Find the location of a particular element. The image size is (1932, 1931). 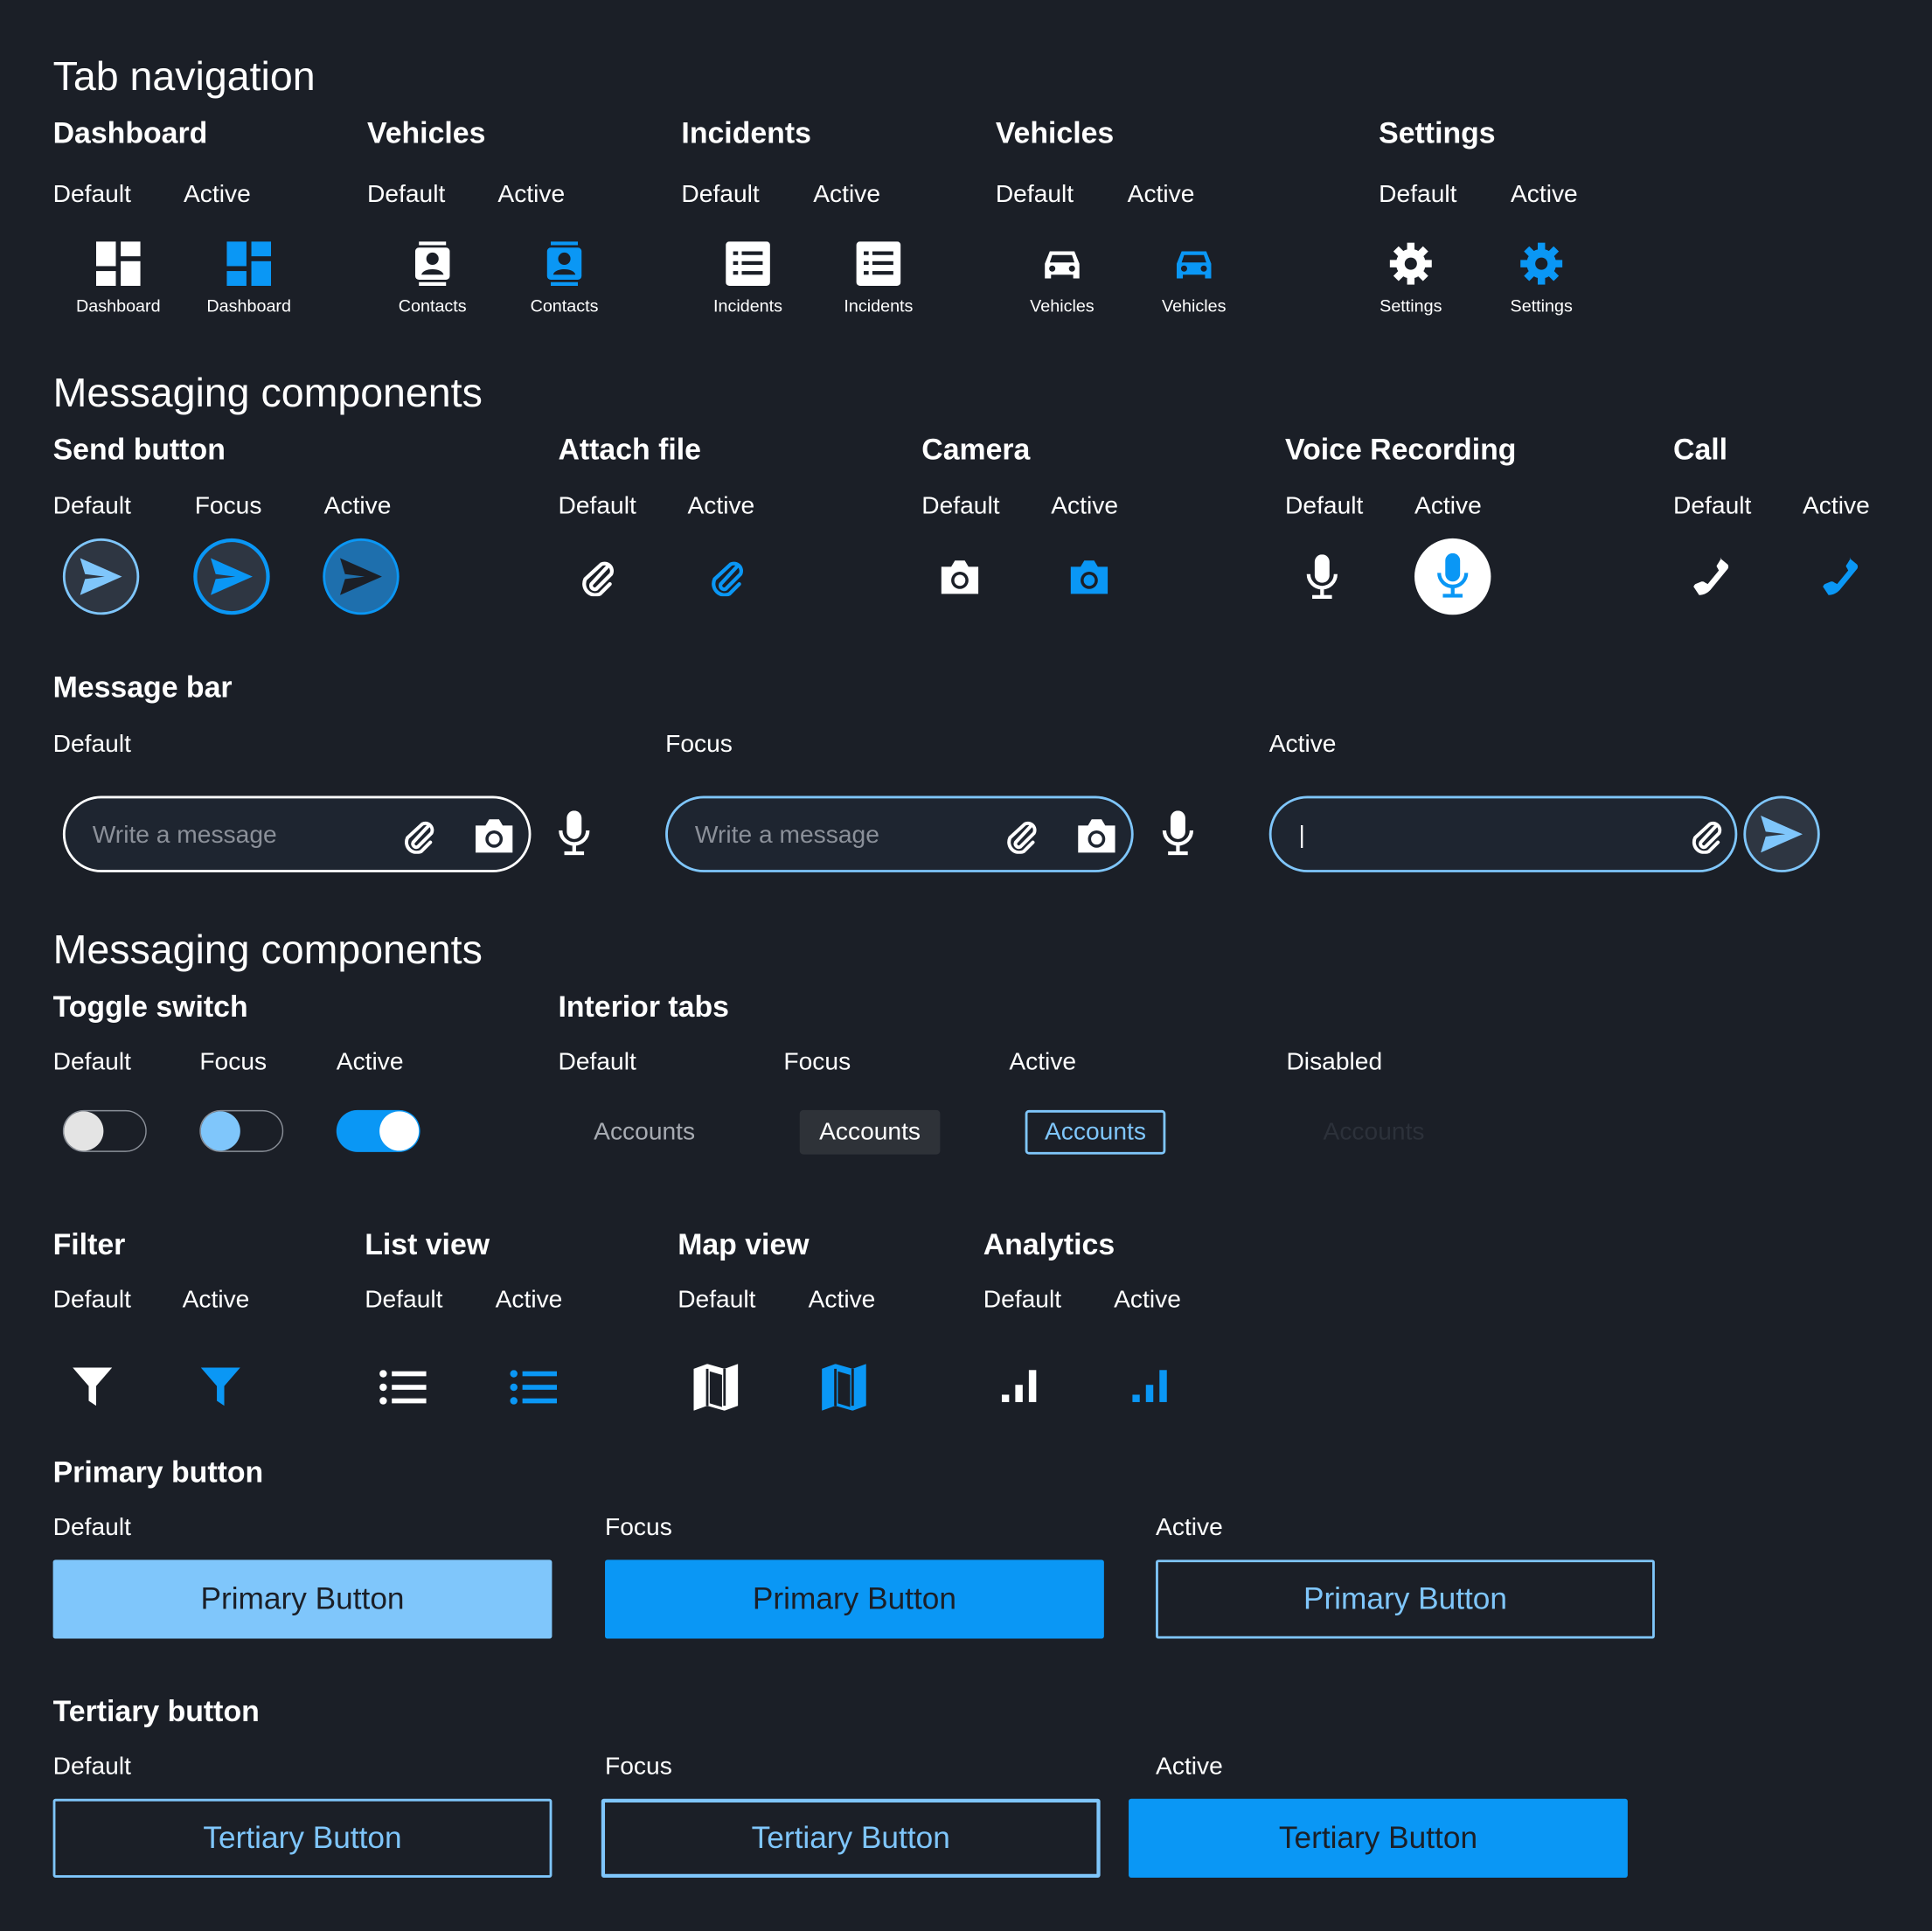

primary-button-title: Primary button is located at coordinates (158, 1473).